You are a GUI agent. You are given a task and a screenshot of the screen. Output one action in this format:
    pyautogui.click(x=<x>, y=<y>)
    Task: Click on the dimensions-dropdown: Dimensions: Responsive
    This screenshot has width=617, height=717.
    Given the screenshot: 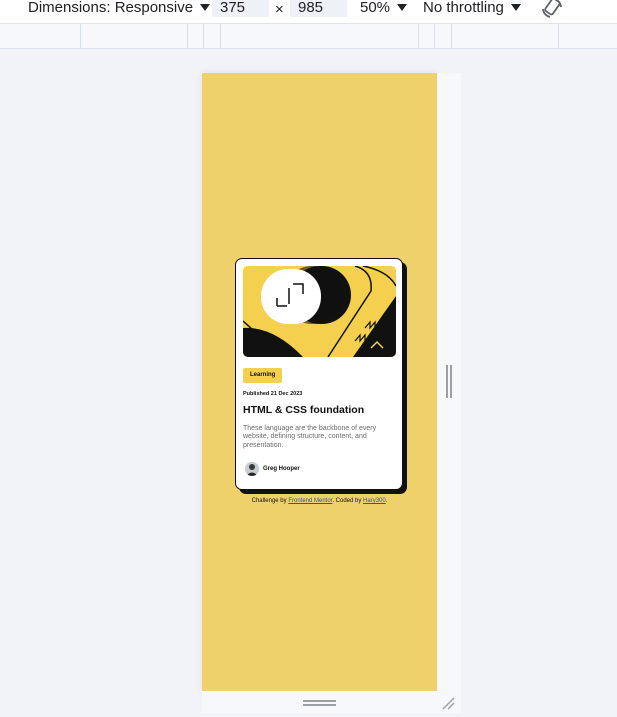 What is the action you would take?
    pyautogui.click(x=119, y=10)
    